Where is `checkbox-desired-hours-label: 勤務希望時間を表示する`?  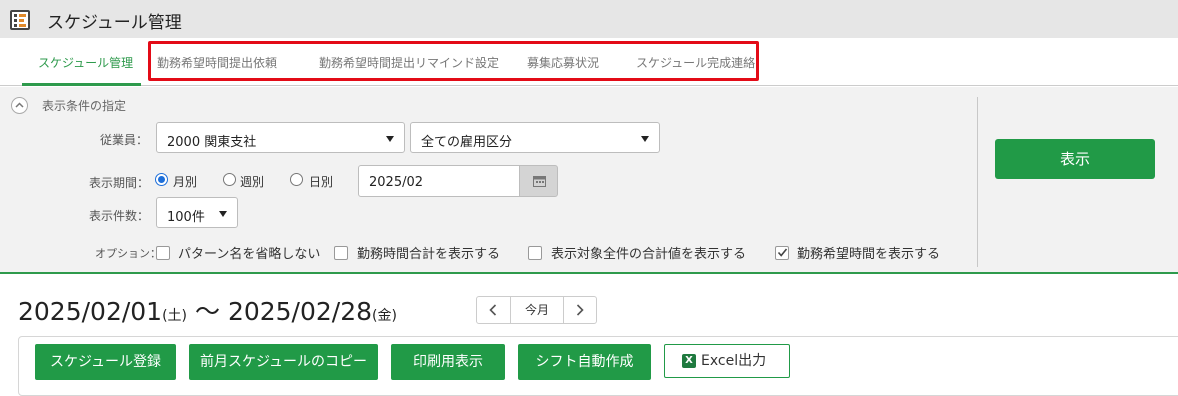
checkbox-desired-hours-label: 勤務希望時間を表示する is located at coordinates (869, 254).